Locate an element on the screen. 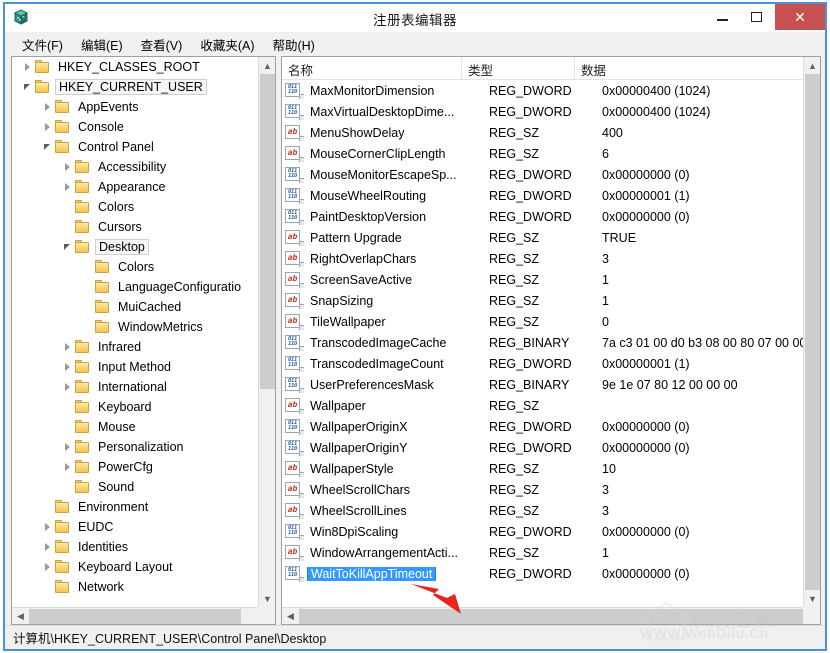  tree-node: International is located at coordinates (135, 387).